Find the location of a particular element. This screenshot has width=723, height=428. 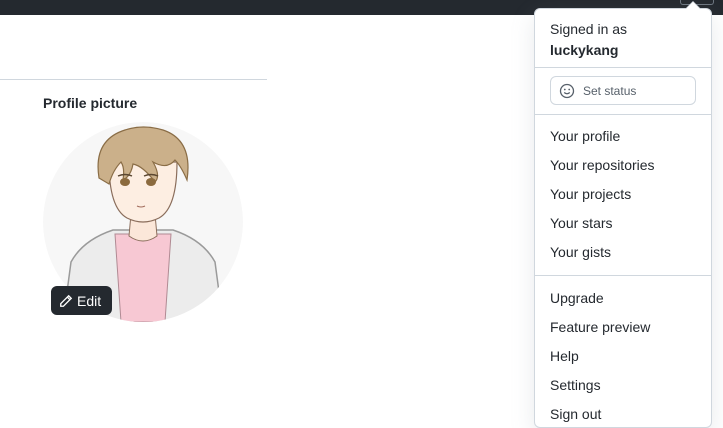

menu-sign-out: Sign out is located at coordinates (575, 414).